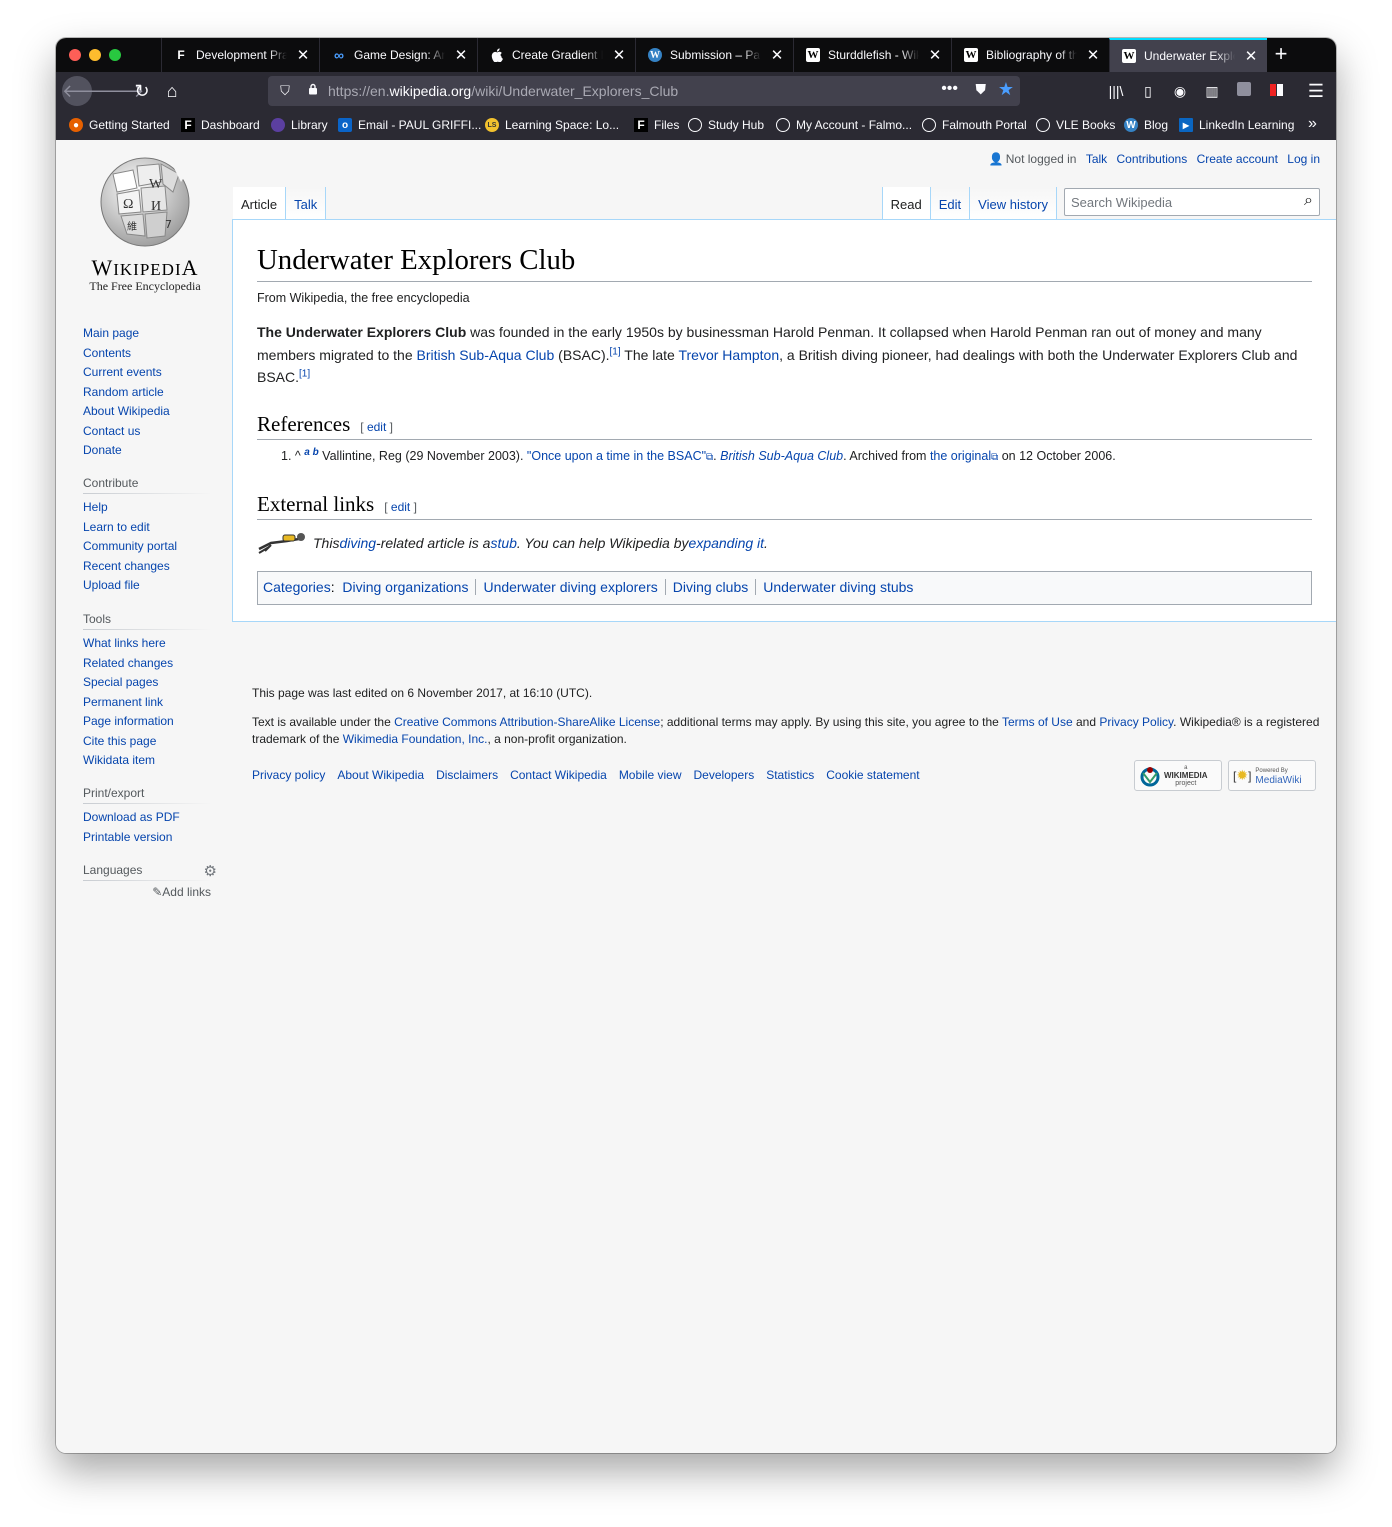 Image resolution: width=1392 pixels, height=1527 pixels. I want to click on wikimedia-project-badge: a WIKIMEDIA project, so click(1178, 775).